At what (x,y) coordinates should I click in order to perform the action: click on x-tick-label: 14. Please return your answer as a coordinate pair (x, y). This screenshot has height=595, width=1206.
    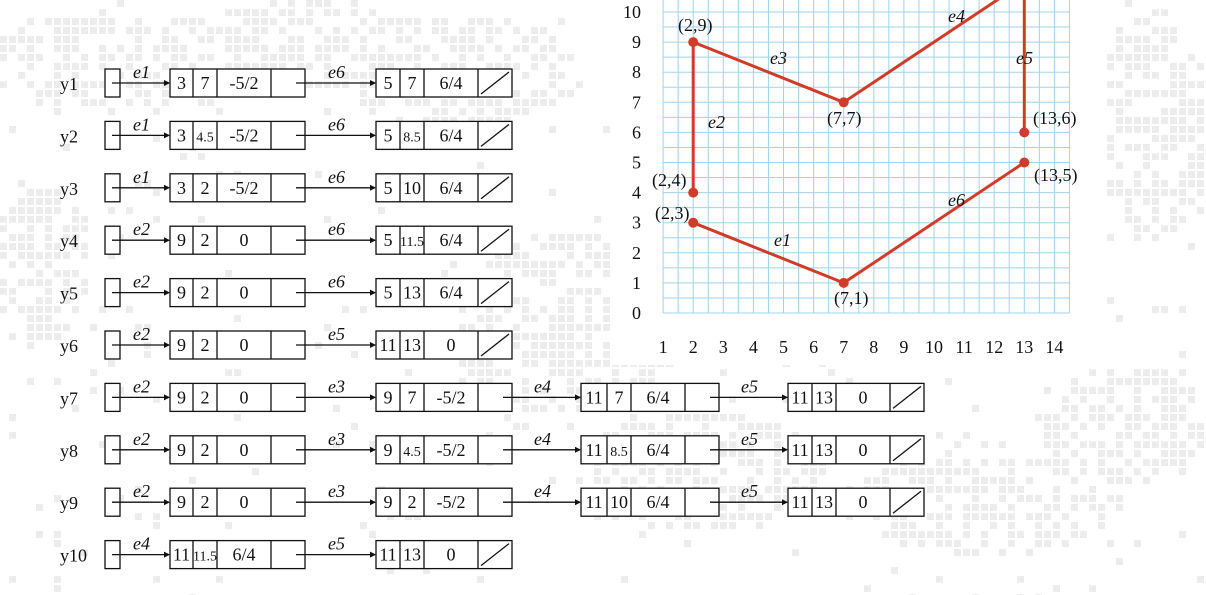
    Looking at the image, I should click on (1054, 347).